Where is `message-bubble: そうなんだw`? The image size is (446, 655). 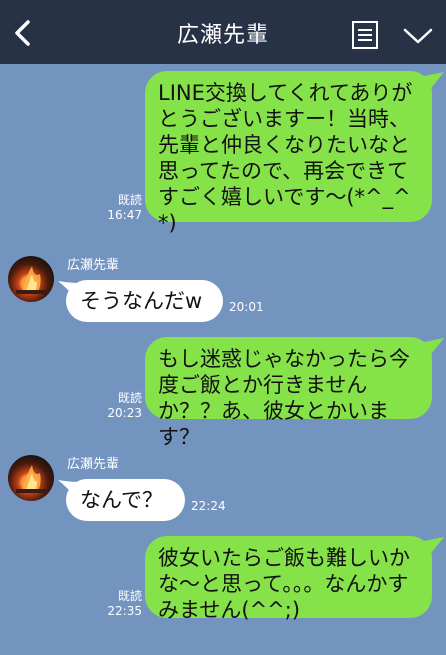
message-bubble: そうなんだw is located at coordinates (144, 301).